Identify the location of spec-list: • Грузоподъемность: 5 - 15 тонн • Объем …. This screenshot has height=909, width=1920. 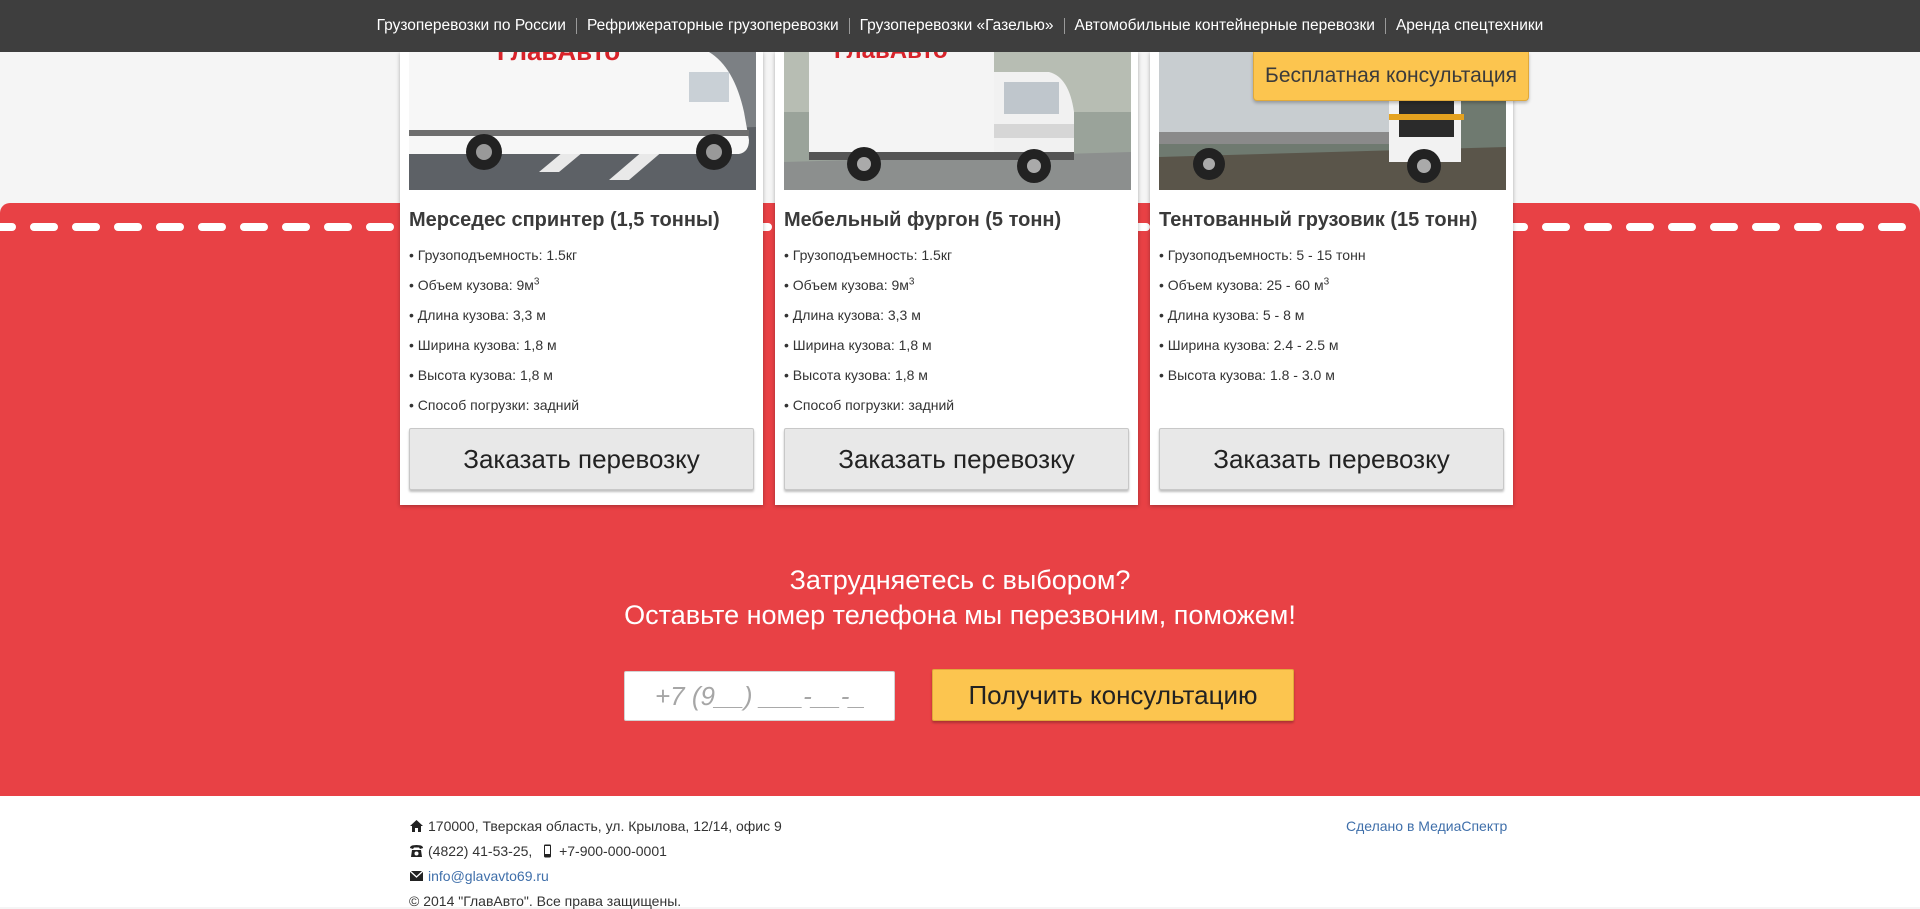
(1262, 315).